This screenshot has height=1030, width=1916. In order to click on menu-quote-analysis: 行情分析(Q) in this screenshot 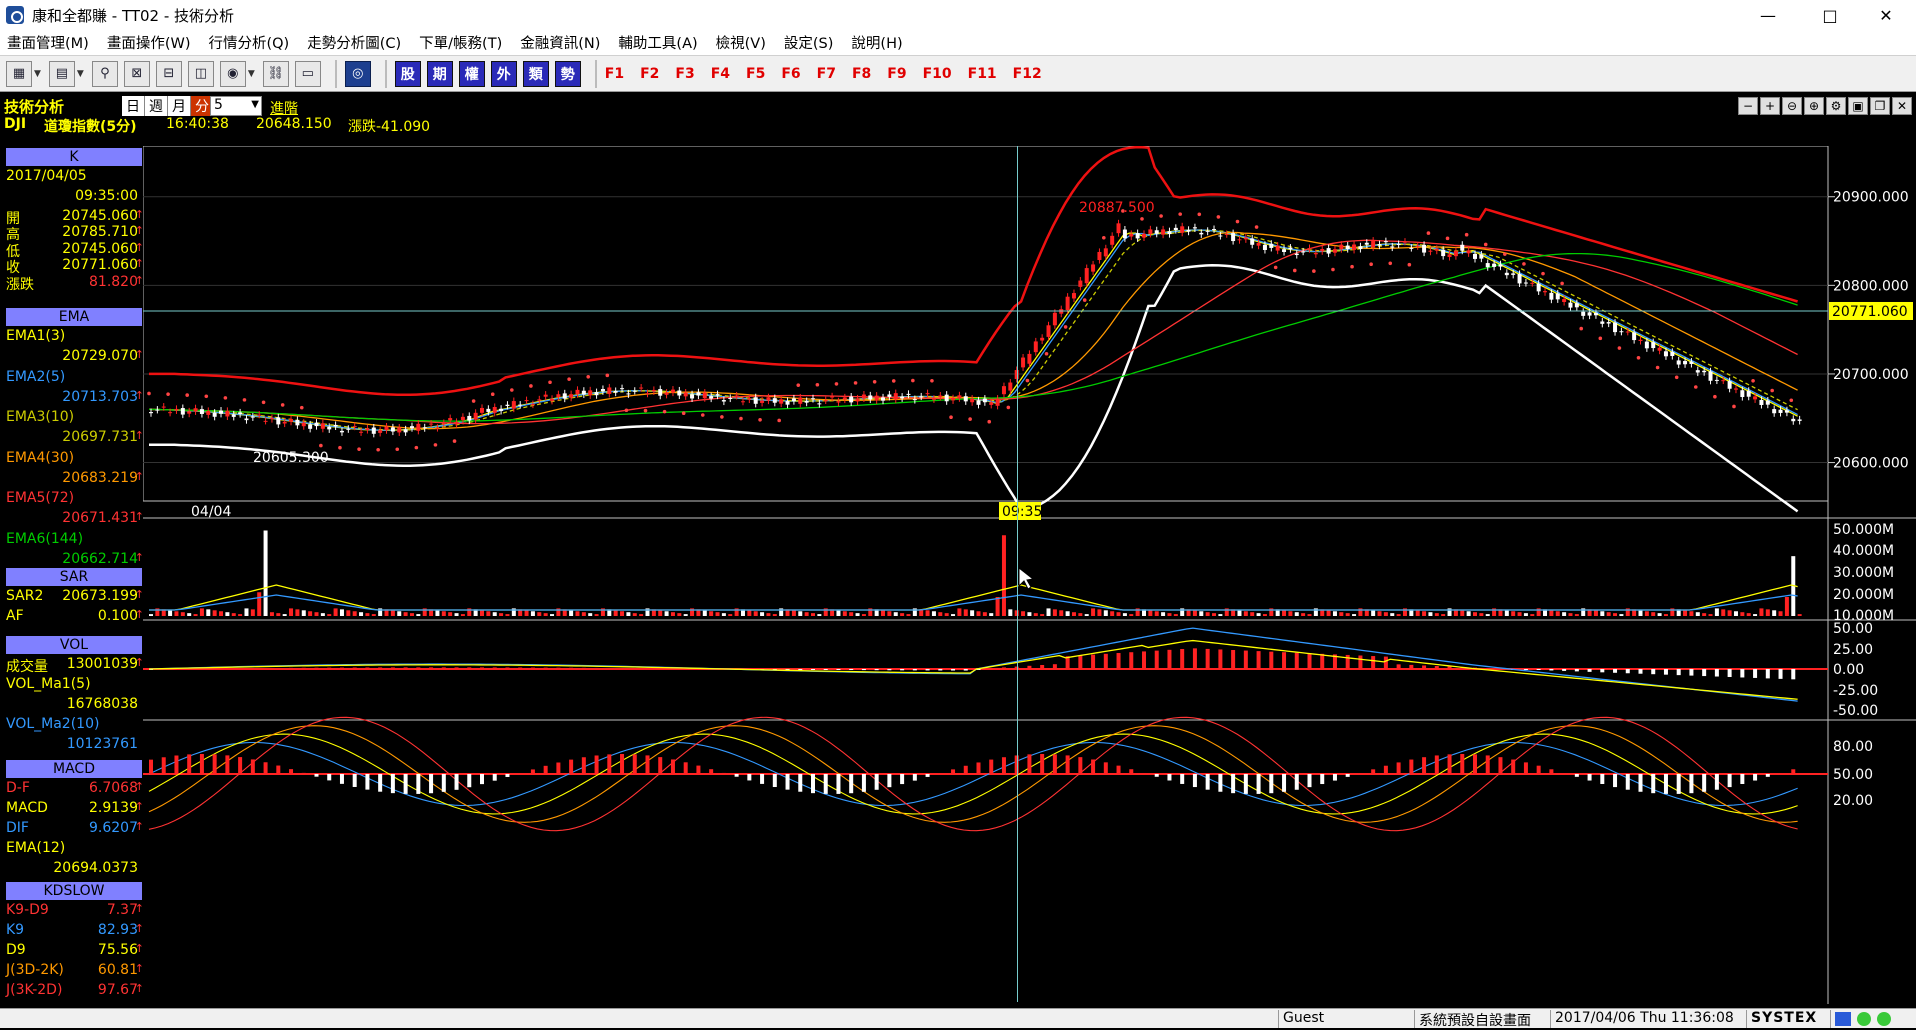, I will do `click(248, 42)`.